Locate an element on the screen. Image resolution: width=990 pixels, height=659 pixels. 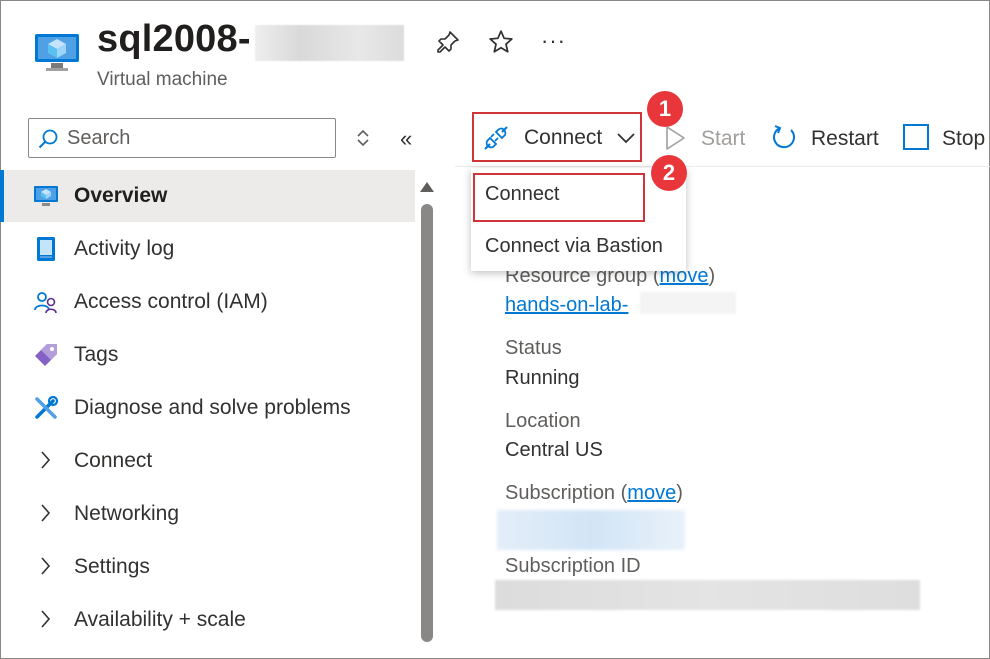
subscription-move-link: move is located at coordinates (651, 493).